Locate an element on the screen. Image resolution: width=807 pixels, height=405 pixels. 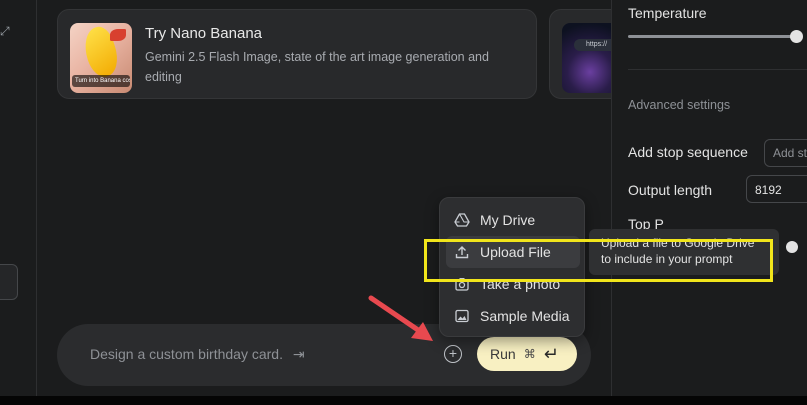
stop-sequence-label: Add stop sequence is located at coordinates (688, 152).